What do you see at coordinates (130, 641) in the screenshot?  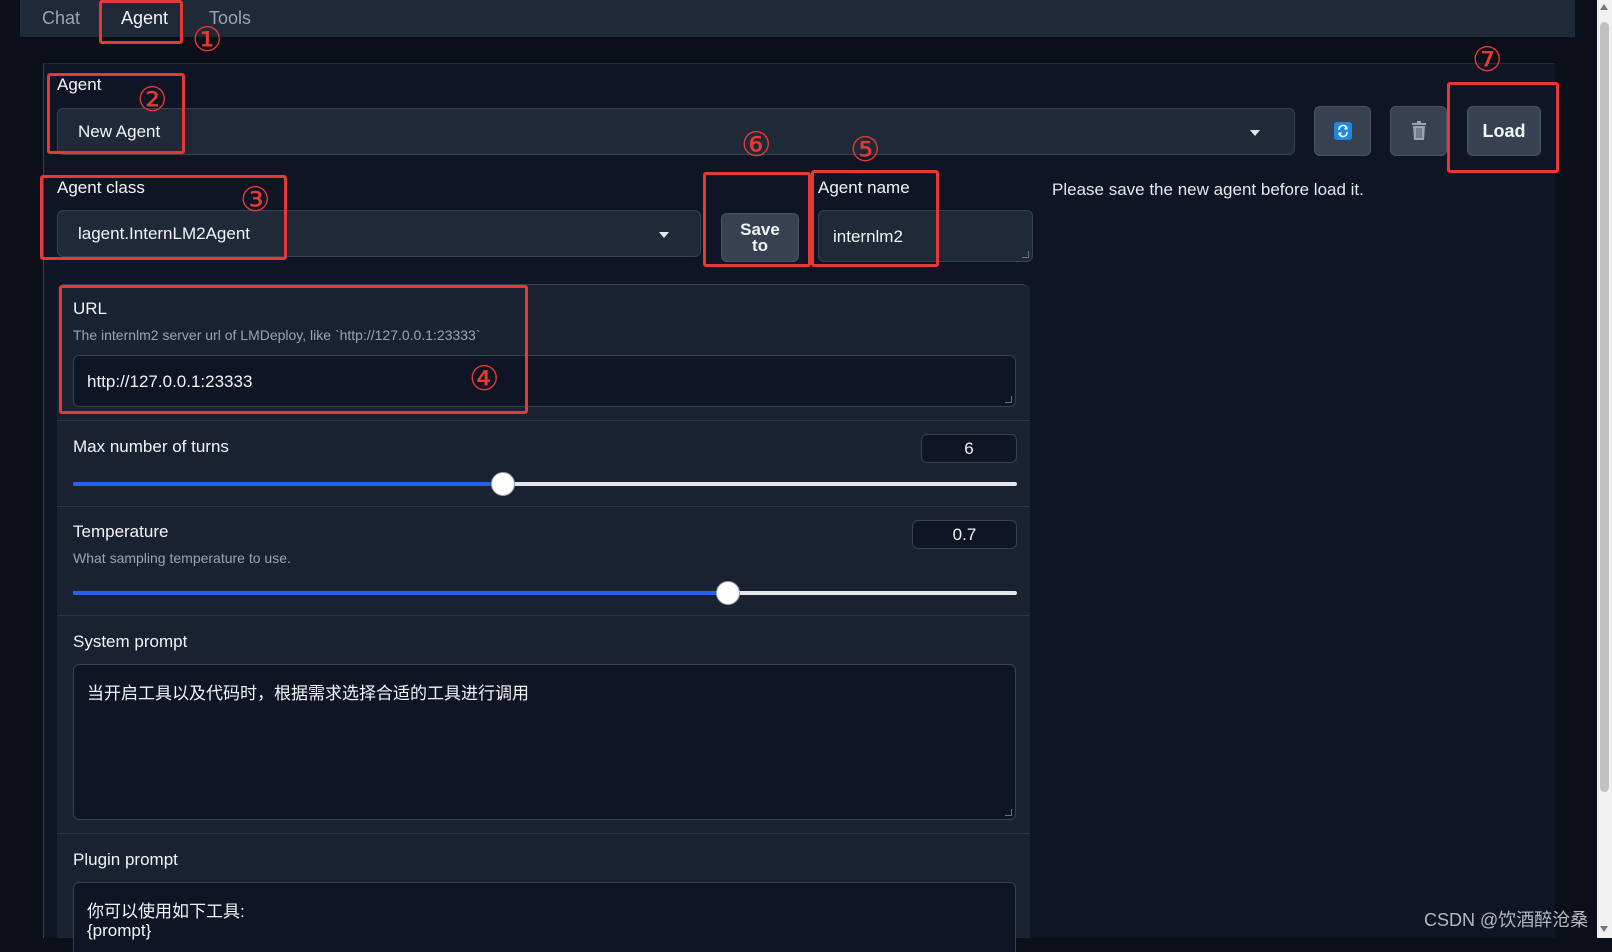 I see `system-prompt-label: System prompt` at bounding box center [130, 641].